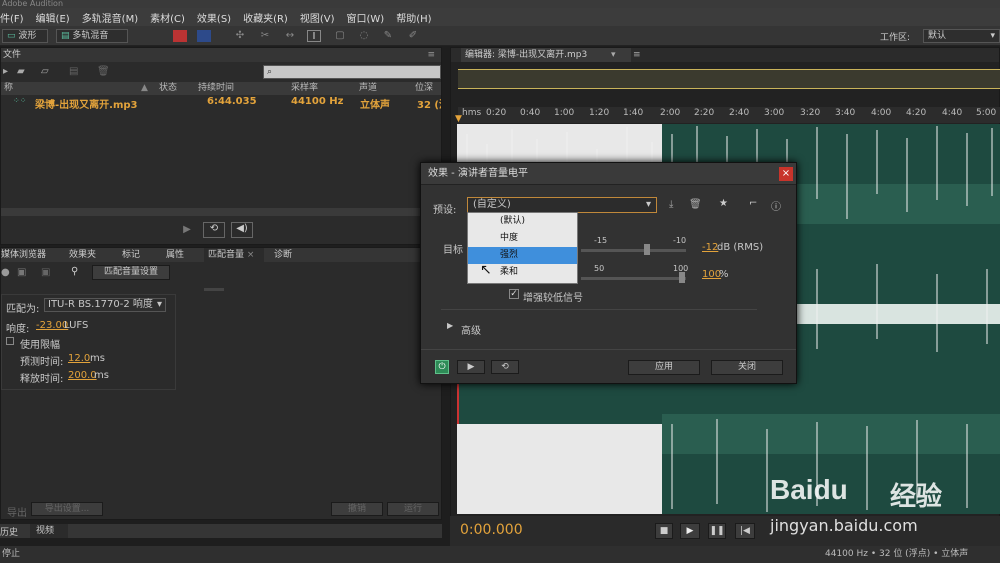 This screenshot has width=1000, height=563. What do you see at coordinates (664, 531) in the screenshot?
I see `stop-icon: ■` at bounding box center [664, 531].